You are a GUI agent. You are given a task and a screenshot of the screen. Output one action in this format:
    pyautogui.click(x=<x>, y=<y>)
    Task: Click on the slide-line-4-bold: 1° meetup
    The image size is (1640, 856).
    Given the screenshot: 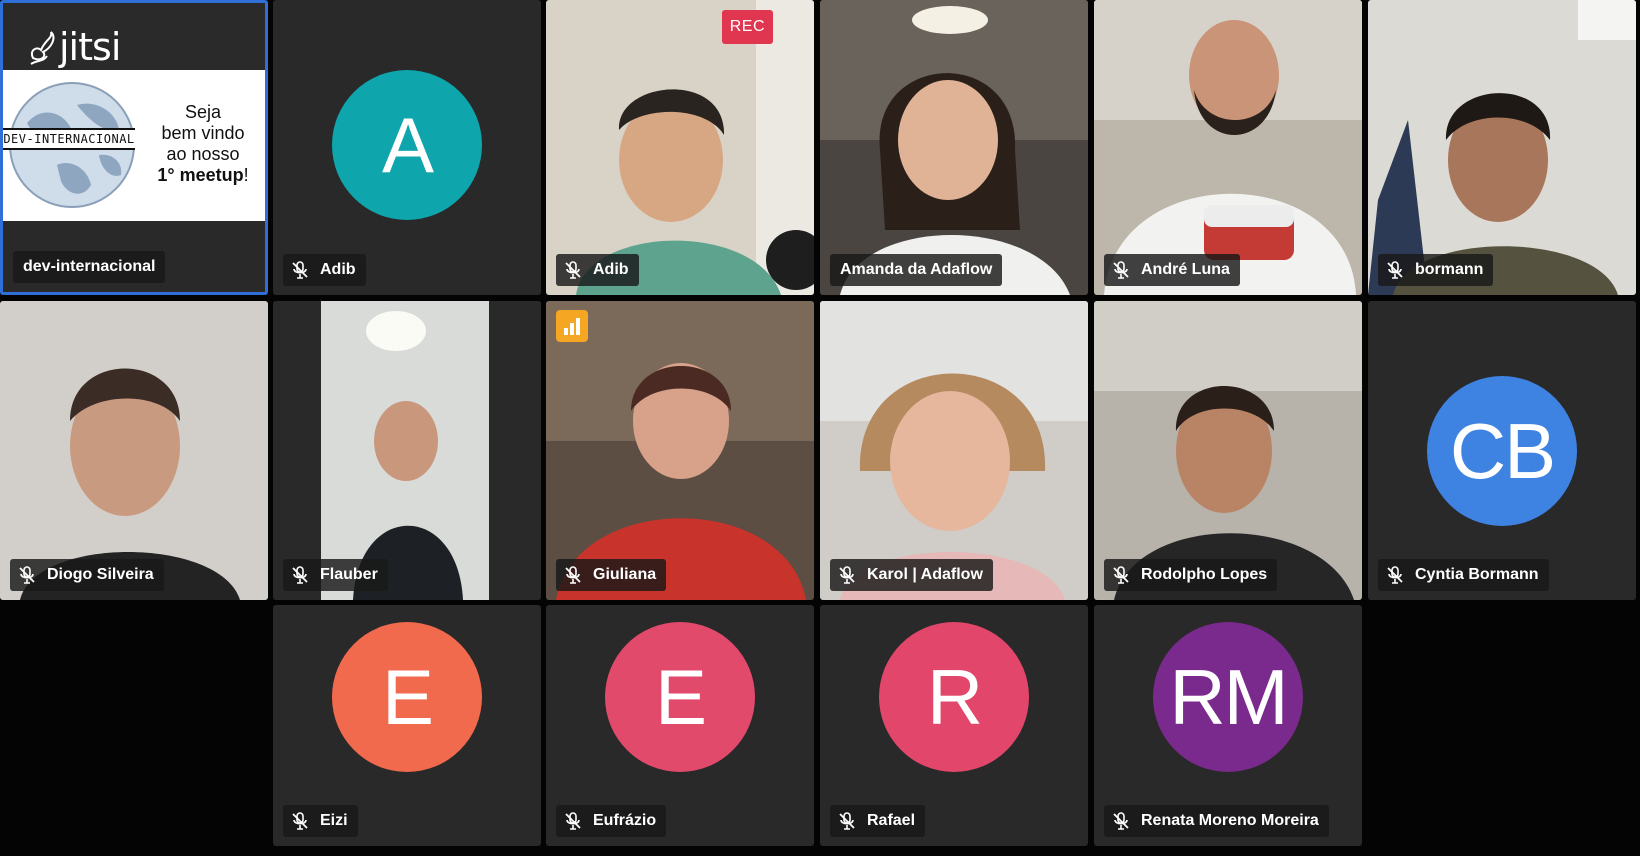 What is the action you would take?
    pyautogui.click(x=200, y=175)
    